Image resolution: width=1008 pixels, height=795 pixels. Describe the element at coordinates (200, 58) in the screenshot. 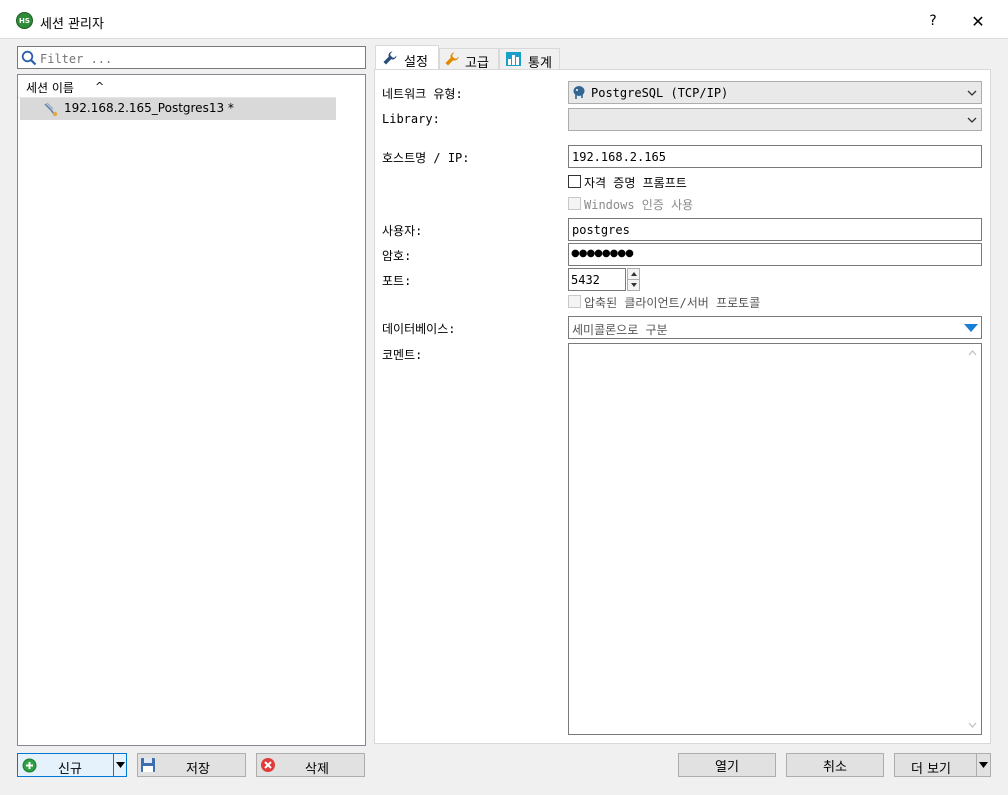

I see `filter-input` at that location.